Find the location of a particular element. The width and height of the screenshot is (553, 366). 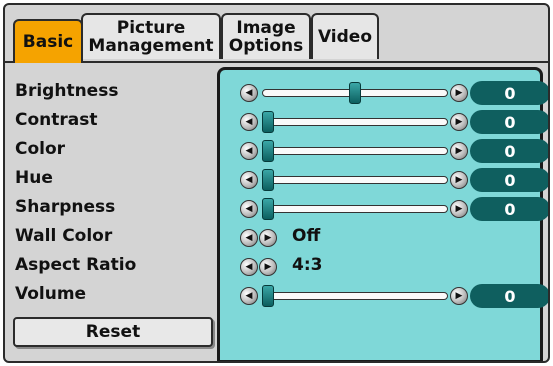

color-row: ◀ ▶ 0 is located at coordinates (384, 151).